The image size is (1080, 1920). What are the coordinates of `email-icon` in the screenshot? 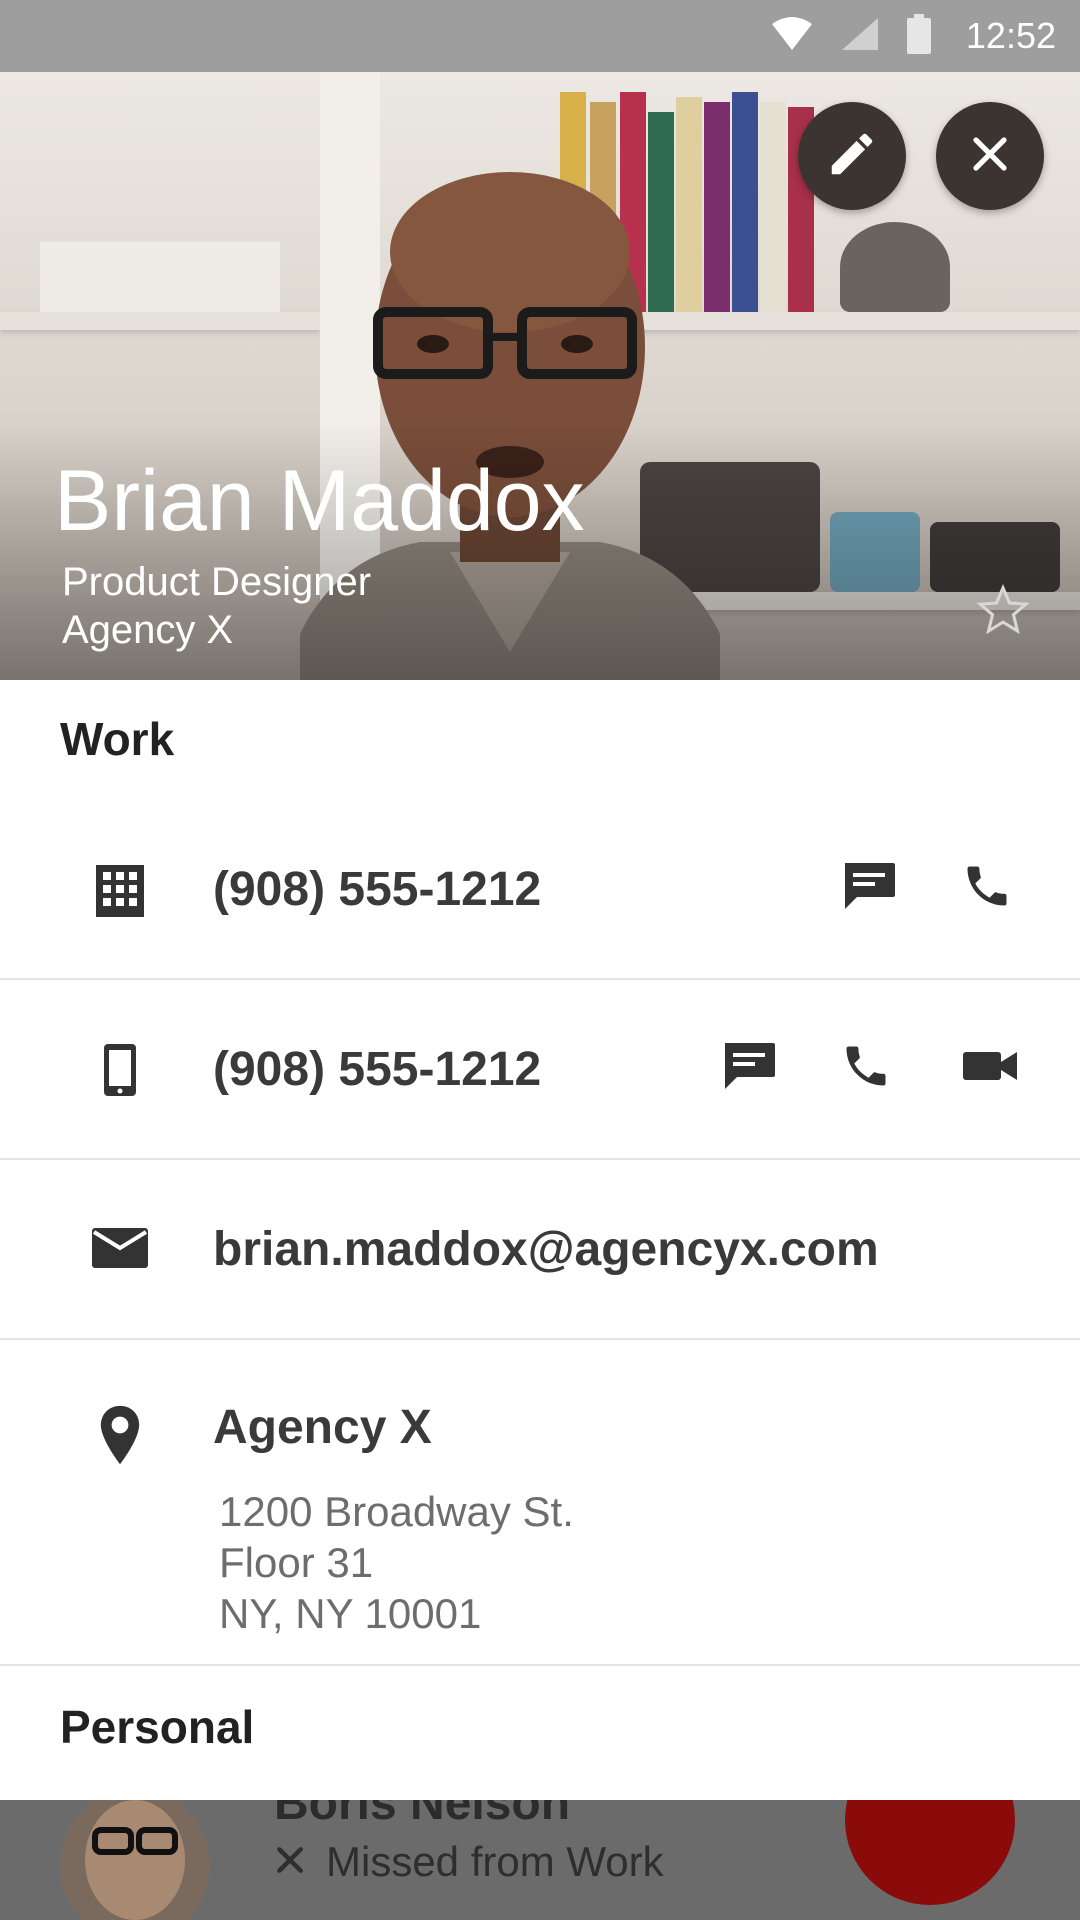 It's located at (120, 1248).